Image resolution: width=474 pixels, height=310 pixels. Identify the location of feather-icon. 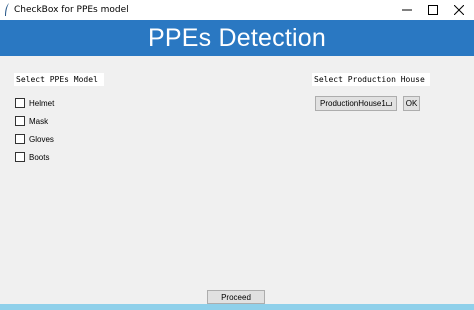
(7, 9).